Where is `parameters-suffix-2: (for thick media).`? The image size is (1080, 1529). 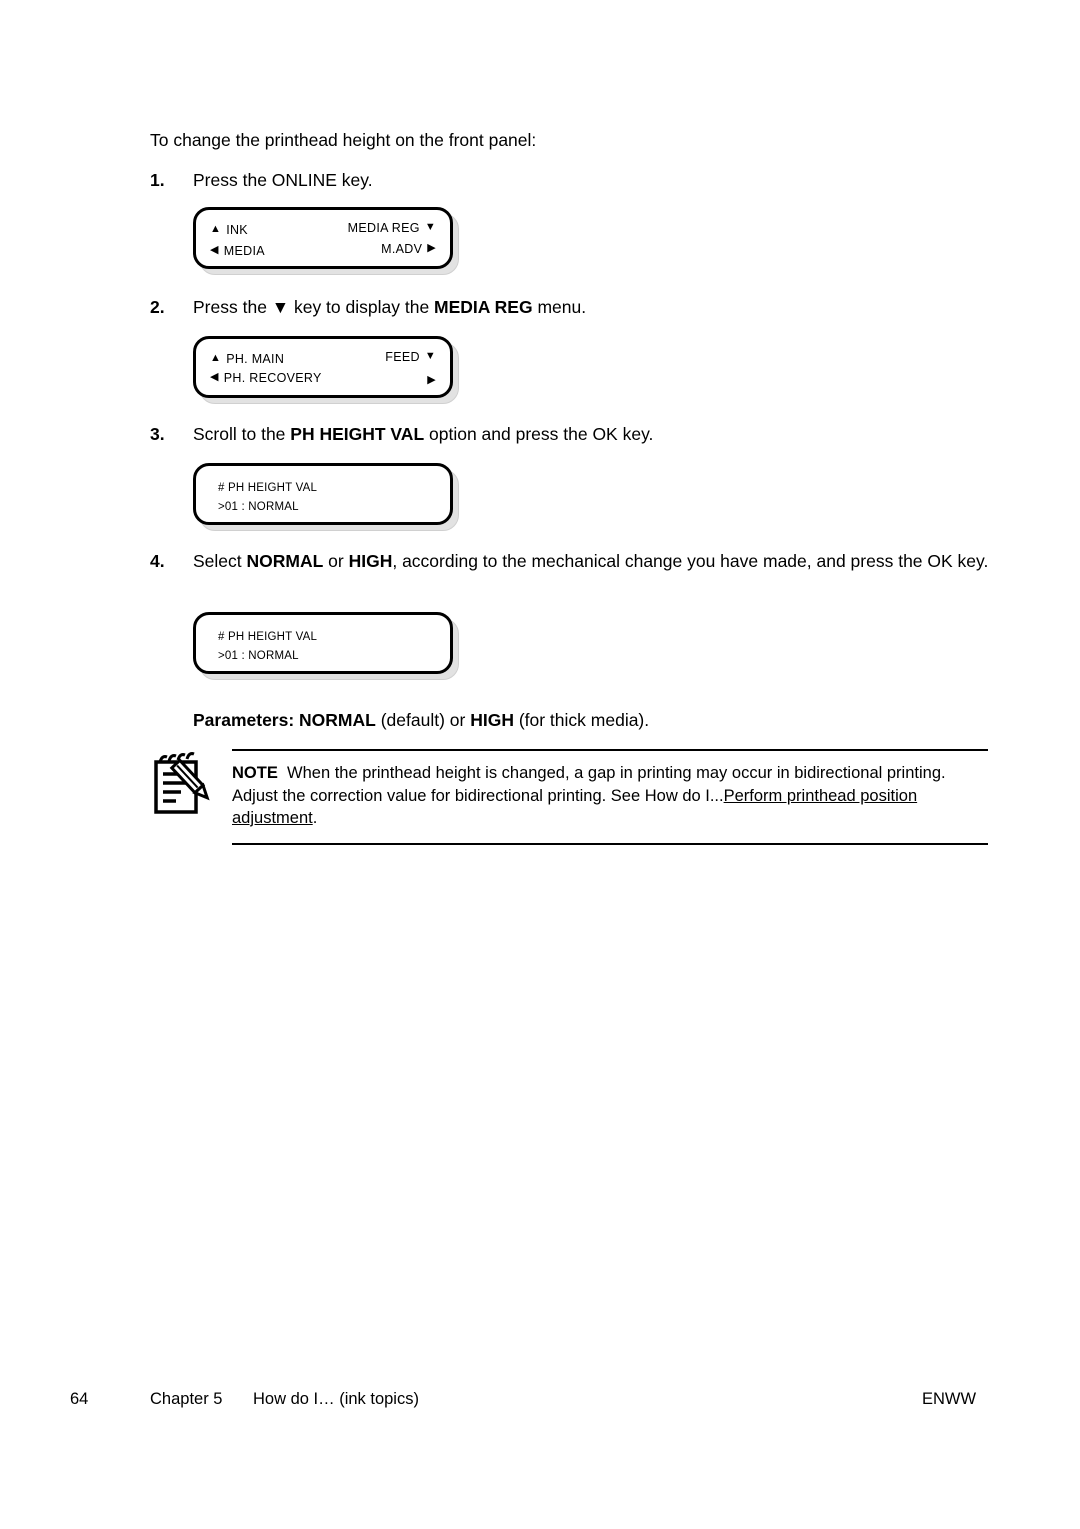
parameters-suffix-2: (for thick media). is located at coordinates (581, 720).